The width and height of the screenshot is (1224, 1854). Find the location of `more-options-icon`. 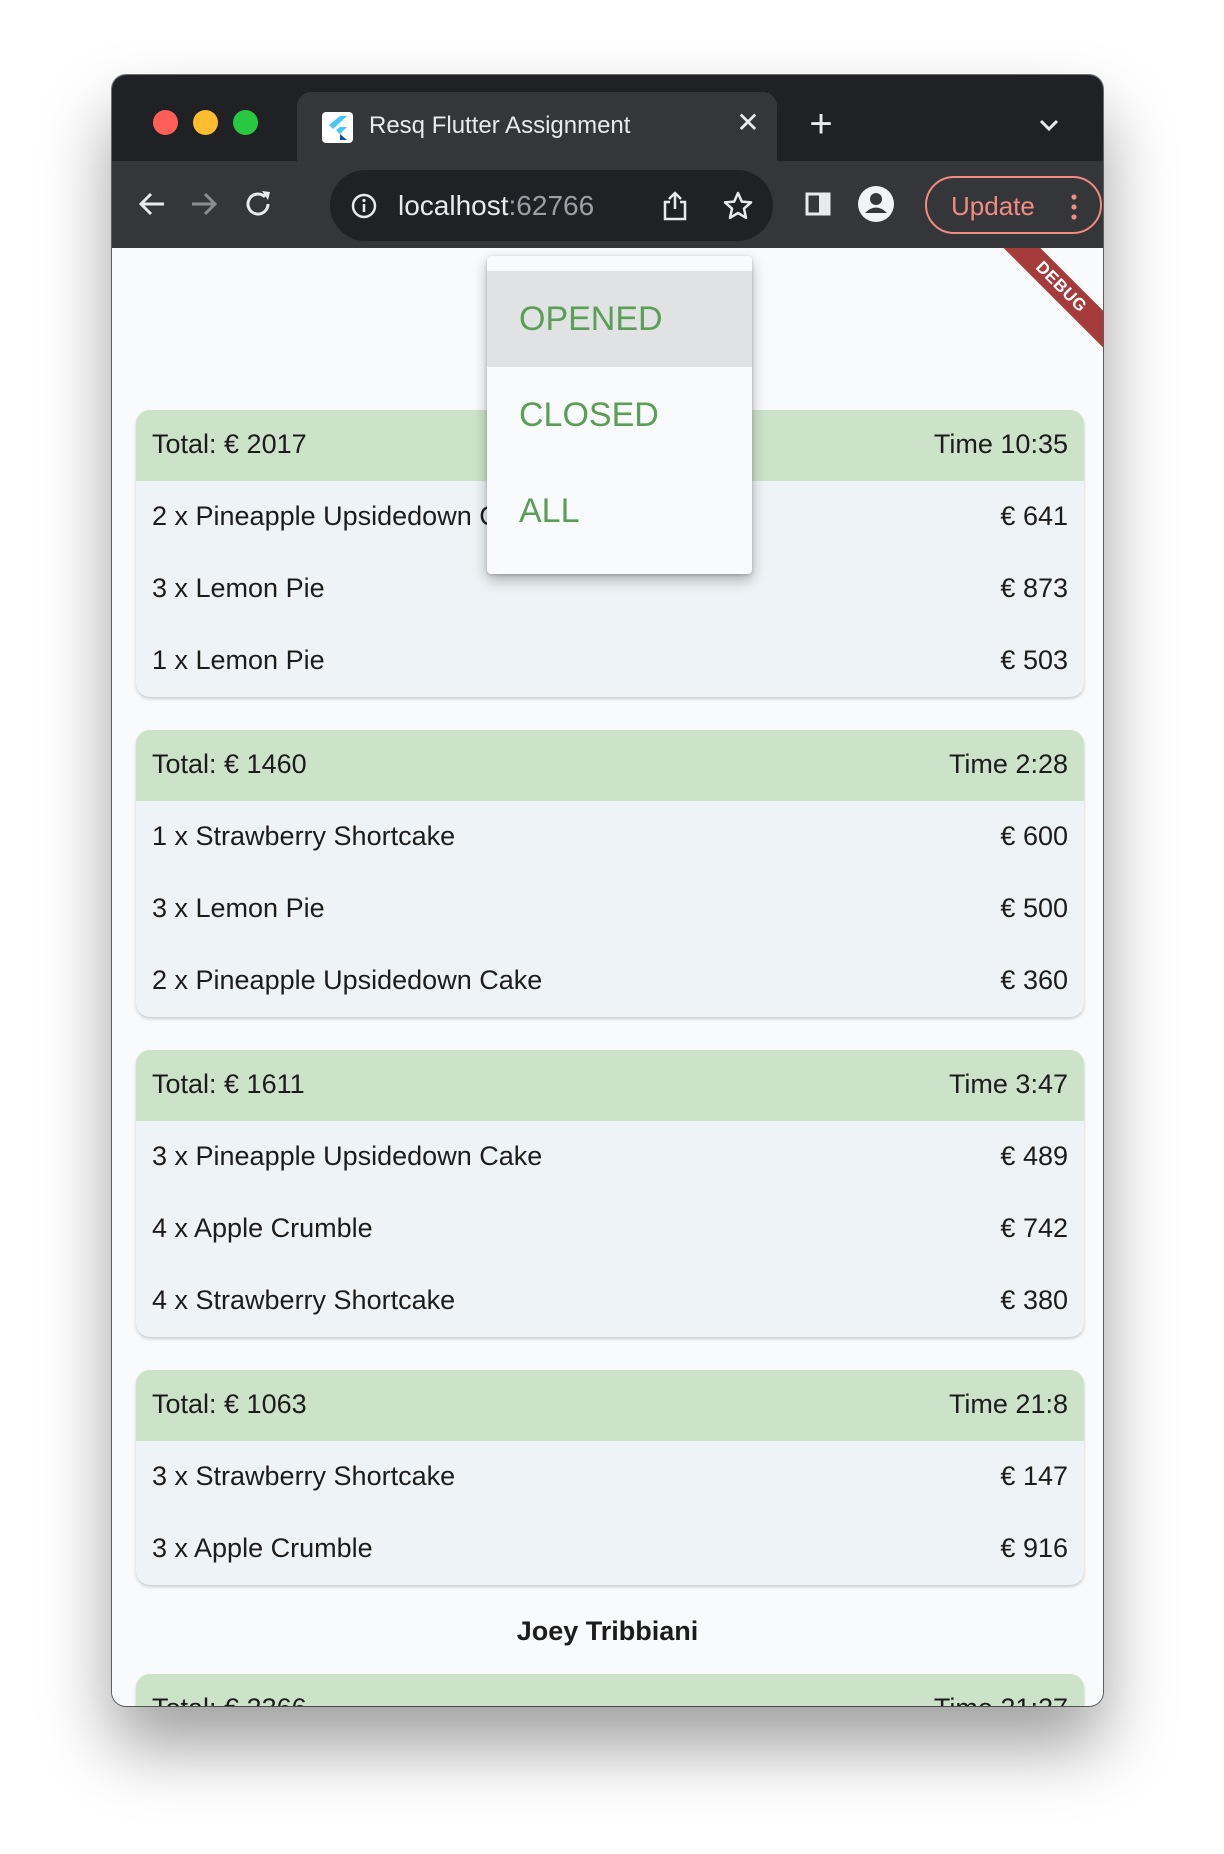

more-options-icon is located at coordinates (1074, 207).